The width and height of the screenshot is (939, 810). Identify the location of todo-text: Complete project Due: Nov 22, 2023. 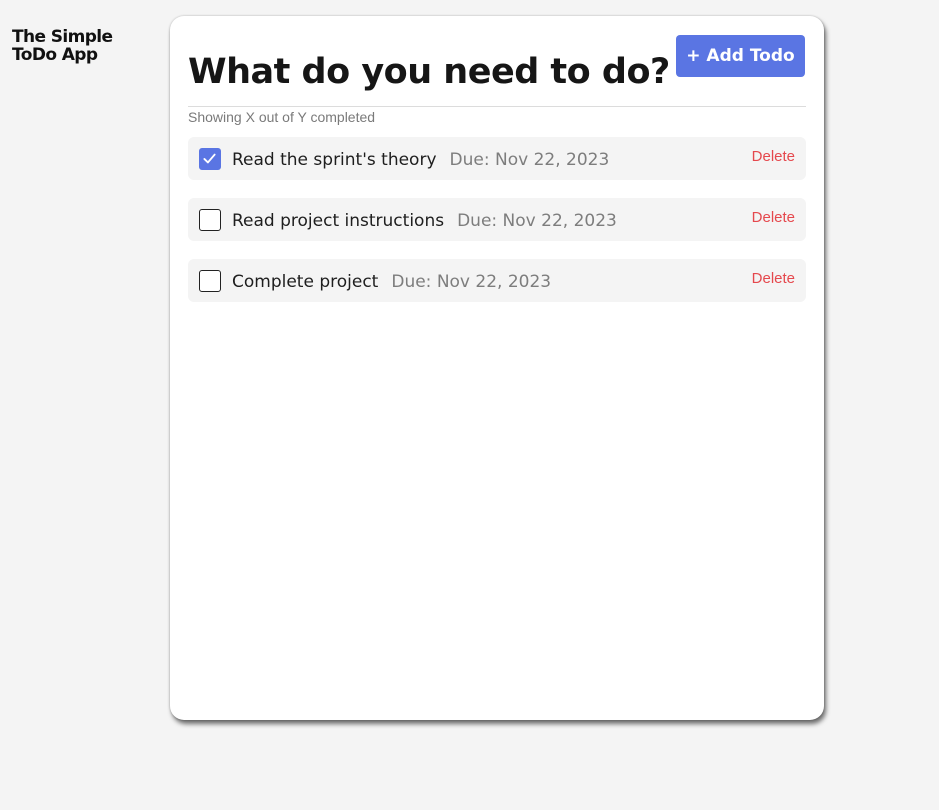
(391, 281).